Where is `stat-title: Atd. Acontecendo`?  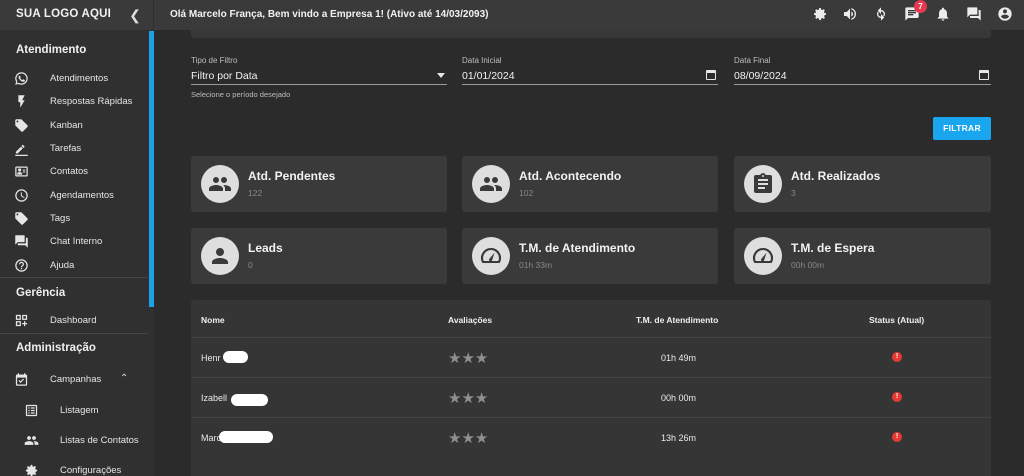 stat-title: Atd. Acontecendo is located at coordinates (570, 176).